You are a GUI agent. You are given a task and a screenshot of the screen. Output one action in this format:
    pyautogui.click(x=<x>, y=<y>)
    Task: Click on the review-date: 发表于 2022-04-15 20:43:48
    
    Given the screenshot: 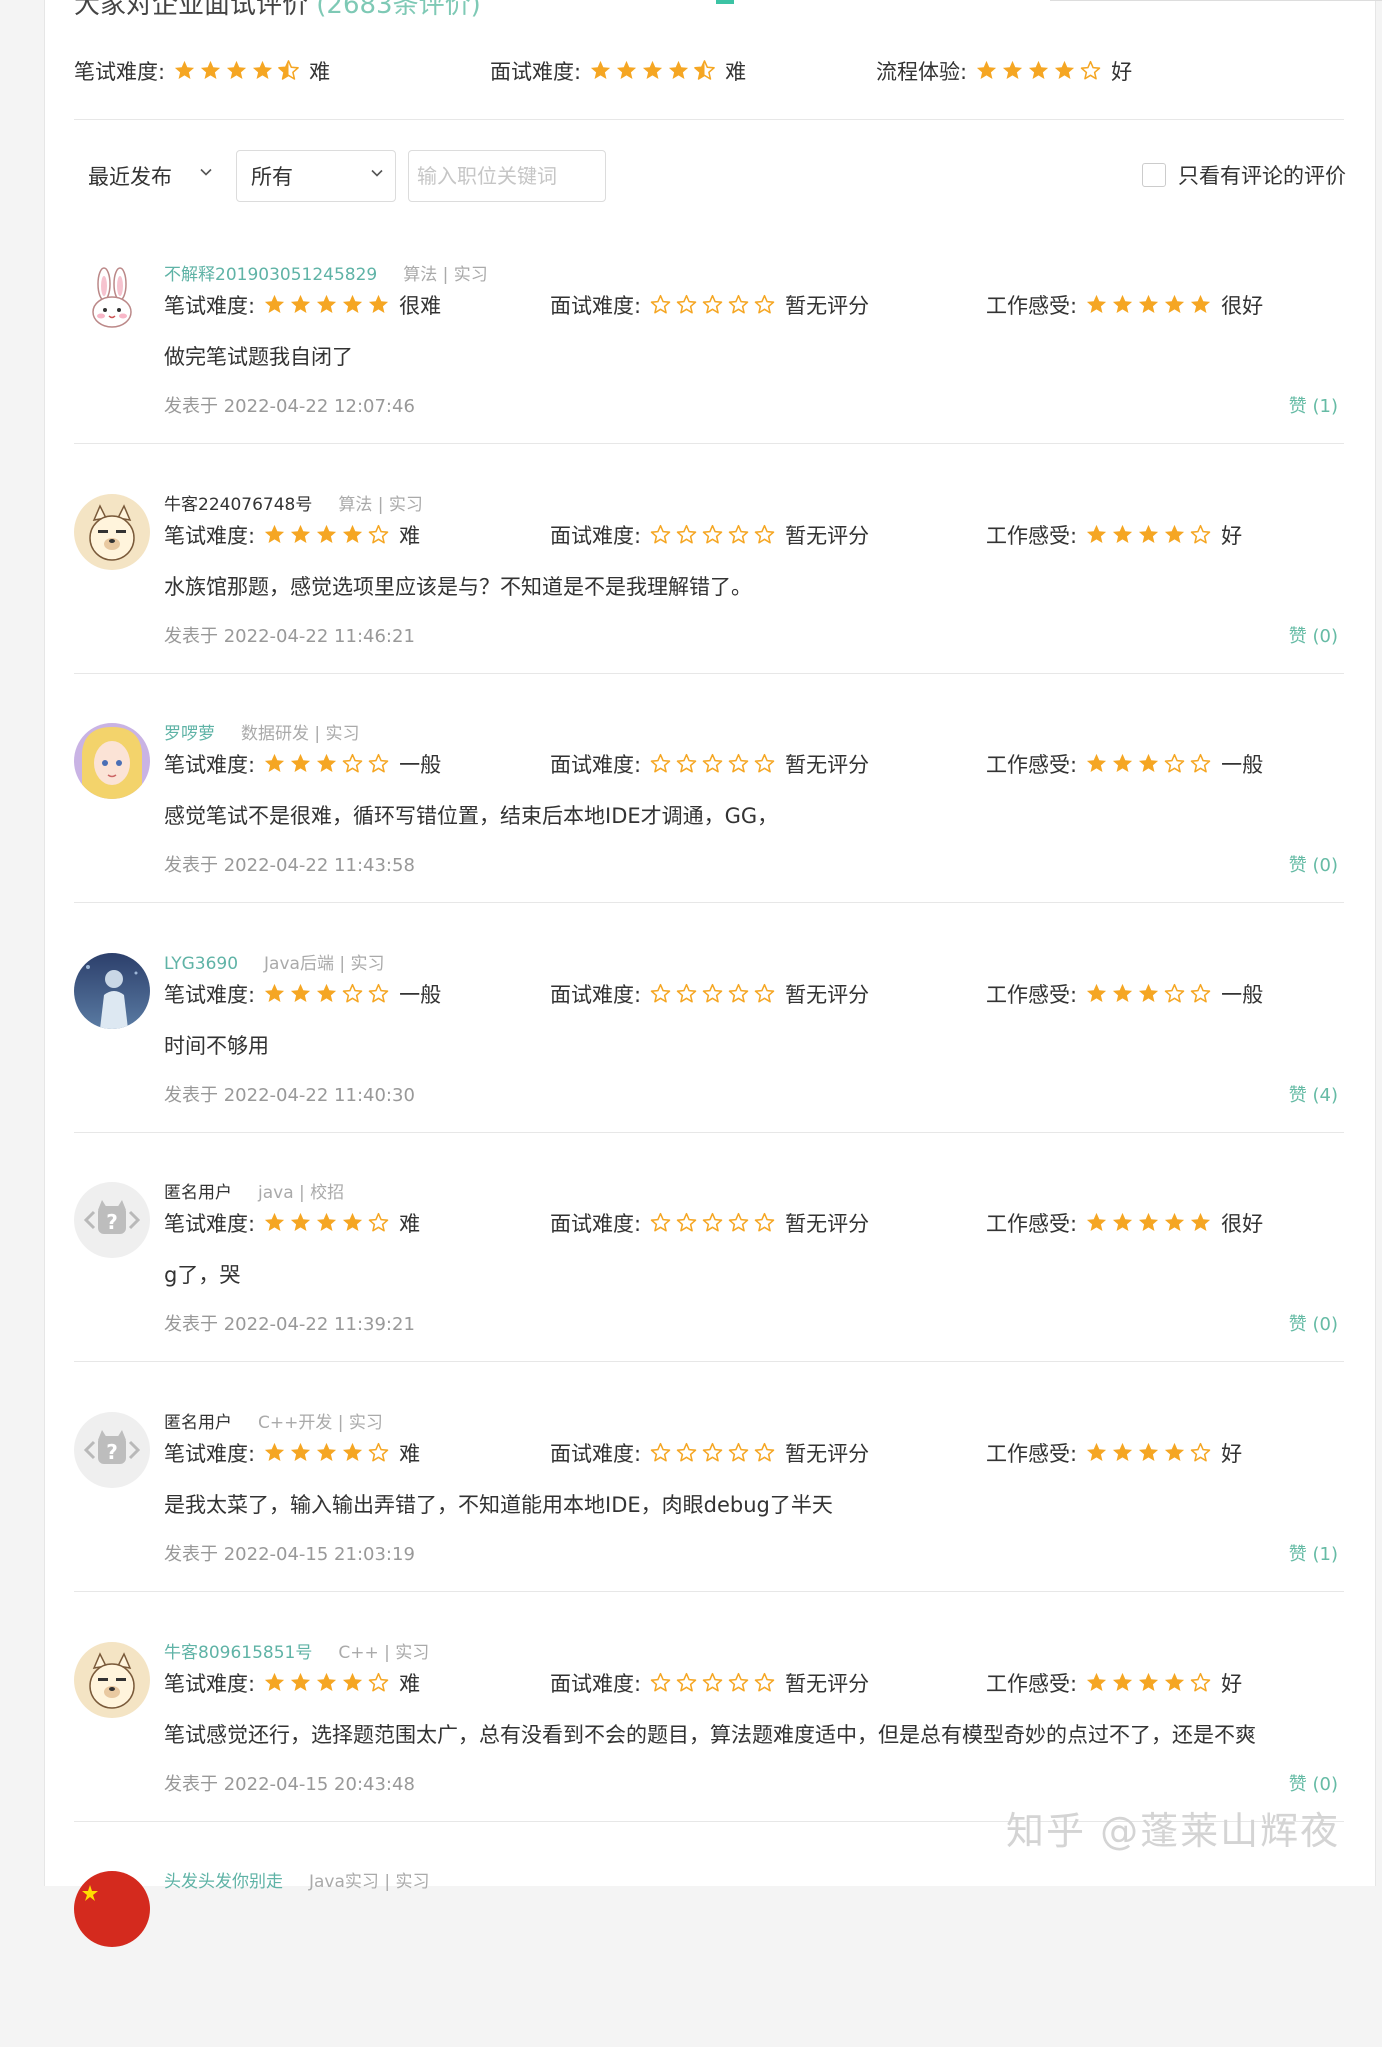 What is the action you would take?
    pyautogui.click(x=289, y=1784)
    